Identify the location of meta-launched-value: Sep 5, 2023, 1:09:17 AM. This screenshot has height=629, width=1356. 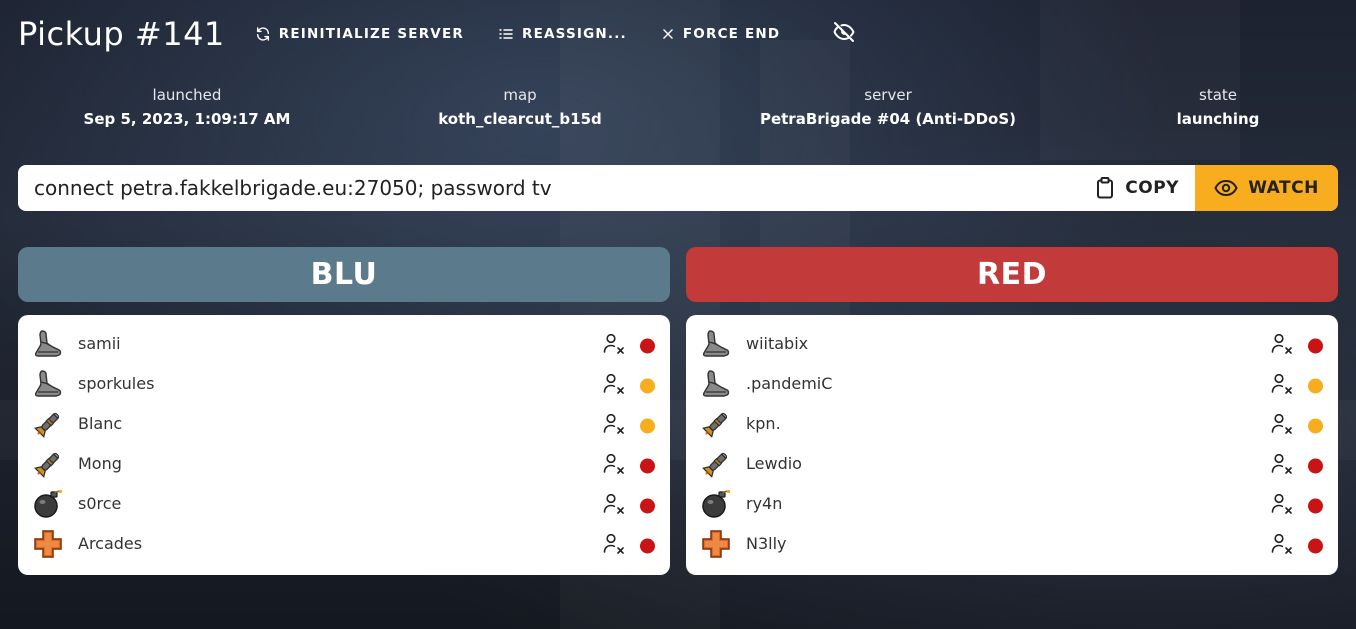
(187, 119).